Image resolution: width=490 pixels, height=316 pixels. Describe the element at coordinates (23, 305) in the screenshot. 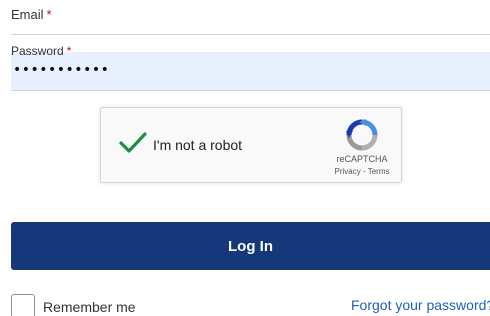

I see `remember-me-checkbox` at that location.